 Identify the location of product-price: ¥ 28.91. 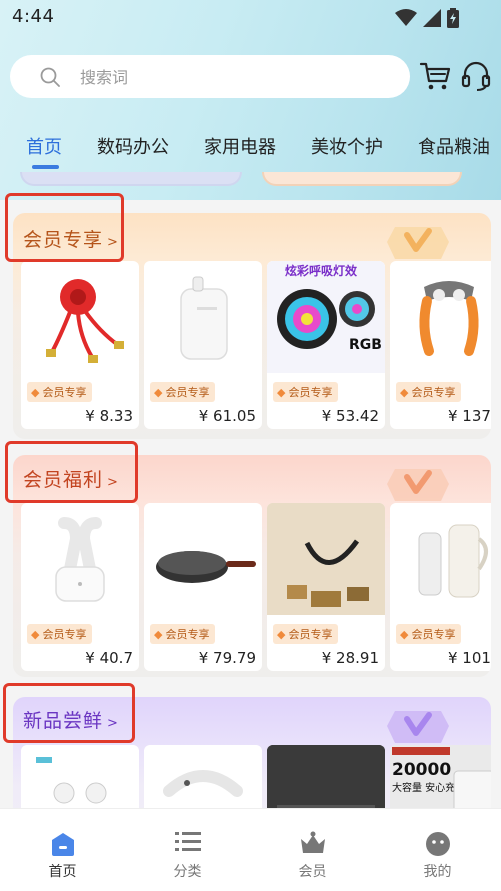
(350, 658).